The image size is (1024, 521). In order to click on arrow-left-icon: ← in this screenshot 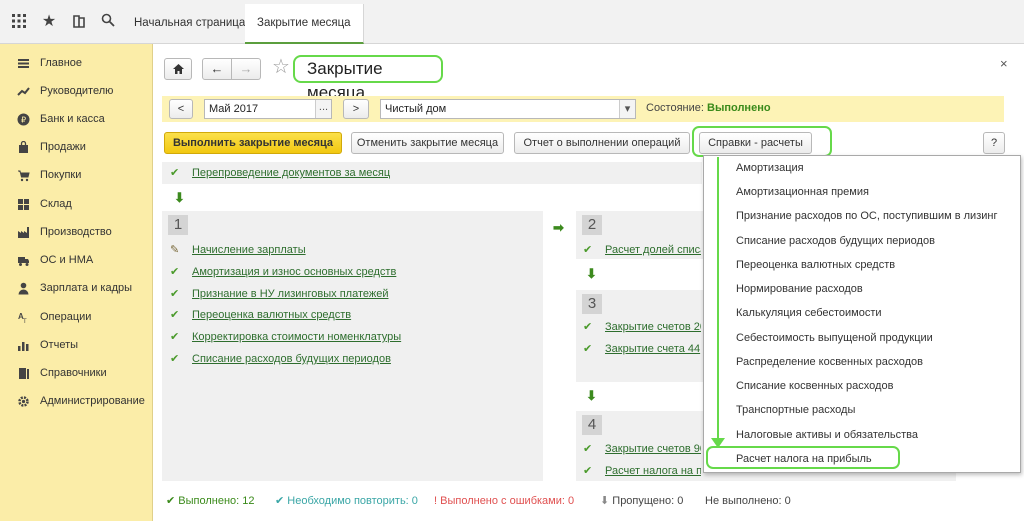, I will do `click(217, 68)`.